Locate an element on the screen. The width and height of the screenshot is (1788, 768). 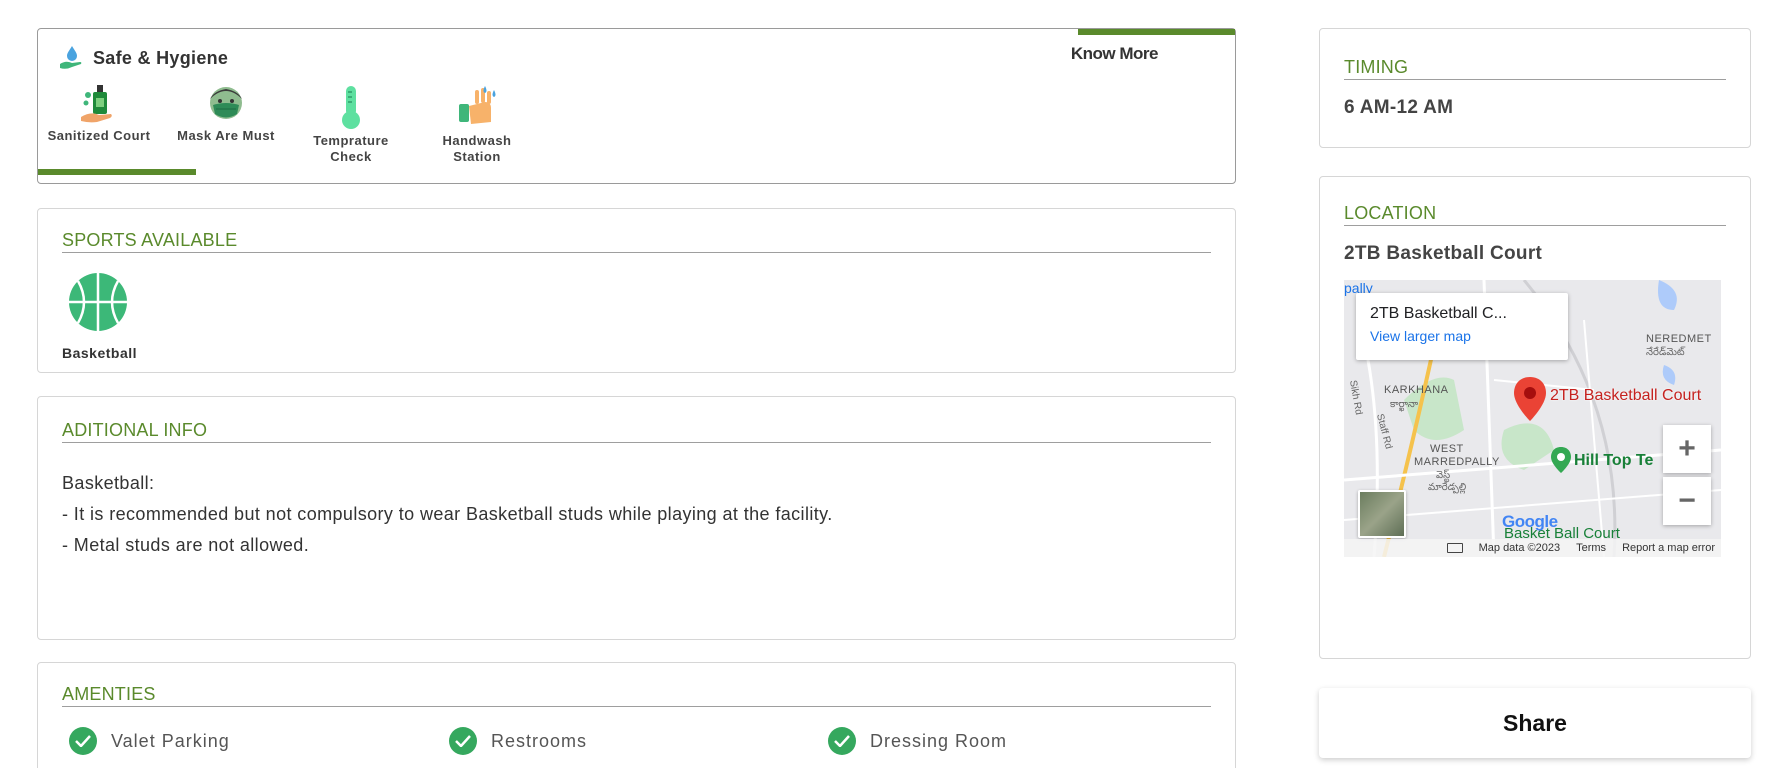
safe-hygiene-title: Safe & Hygiene is located at coordinates (161, 57).